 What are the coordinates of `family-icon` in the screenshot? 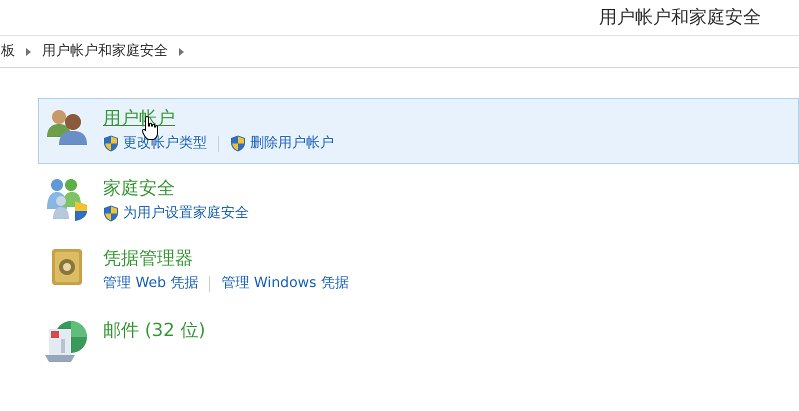 It's located at (67, 199).